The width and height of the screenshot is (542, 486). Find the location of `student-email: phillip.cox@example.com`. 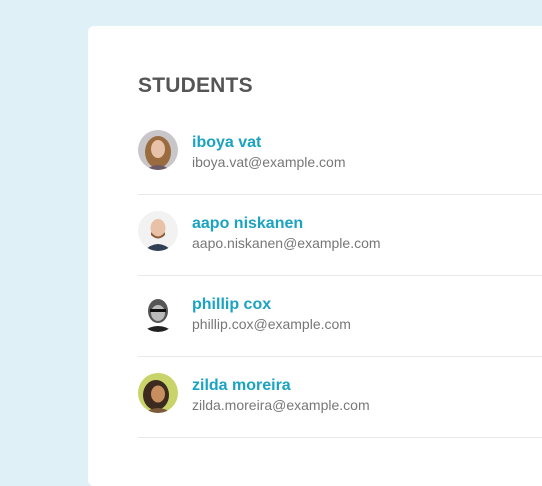

student-email: phillip.cox@example.com is located at coordinates (271, 324).